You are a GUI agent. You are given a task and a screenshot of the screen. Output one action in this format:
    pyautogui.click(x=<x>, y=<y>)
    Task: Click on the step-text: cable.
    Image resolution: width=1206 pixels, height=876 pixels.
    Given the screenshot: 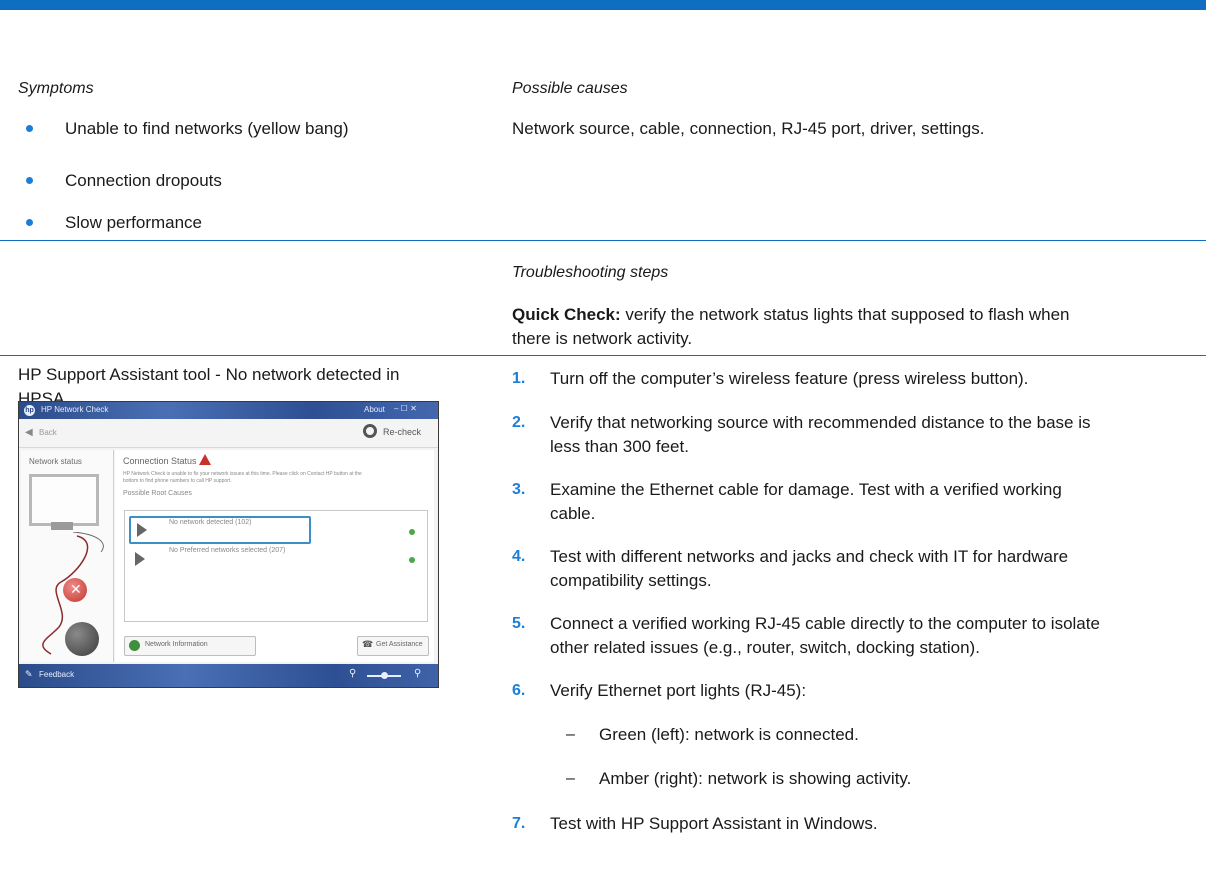 What is the action you would take?
    pyautogui.click(x=573, y=513)
    